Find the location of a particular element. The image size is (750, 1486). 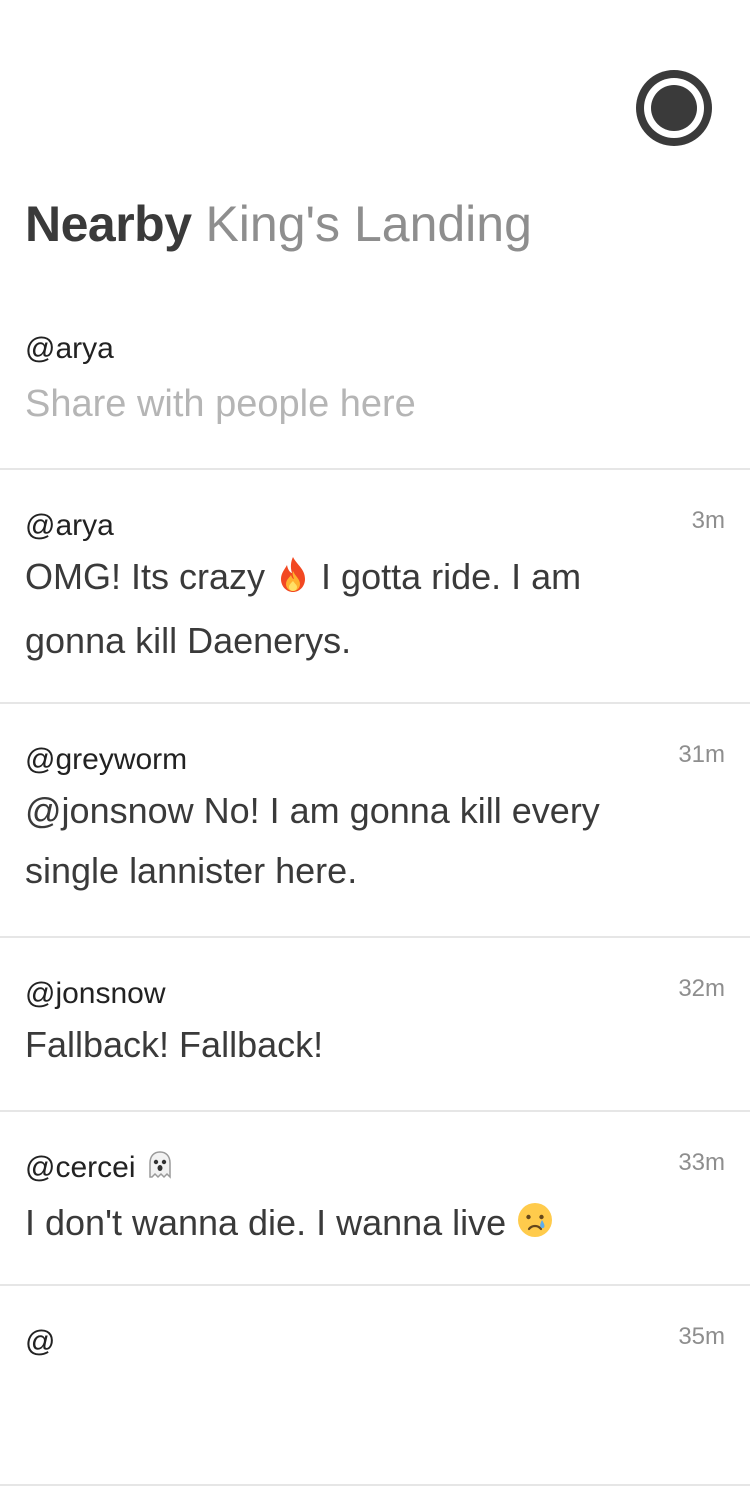

crying-face-emoji-icon is located at coordinates (535, 1227).